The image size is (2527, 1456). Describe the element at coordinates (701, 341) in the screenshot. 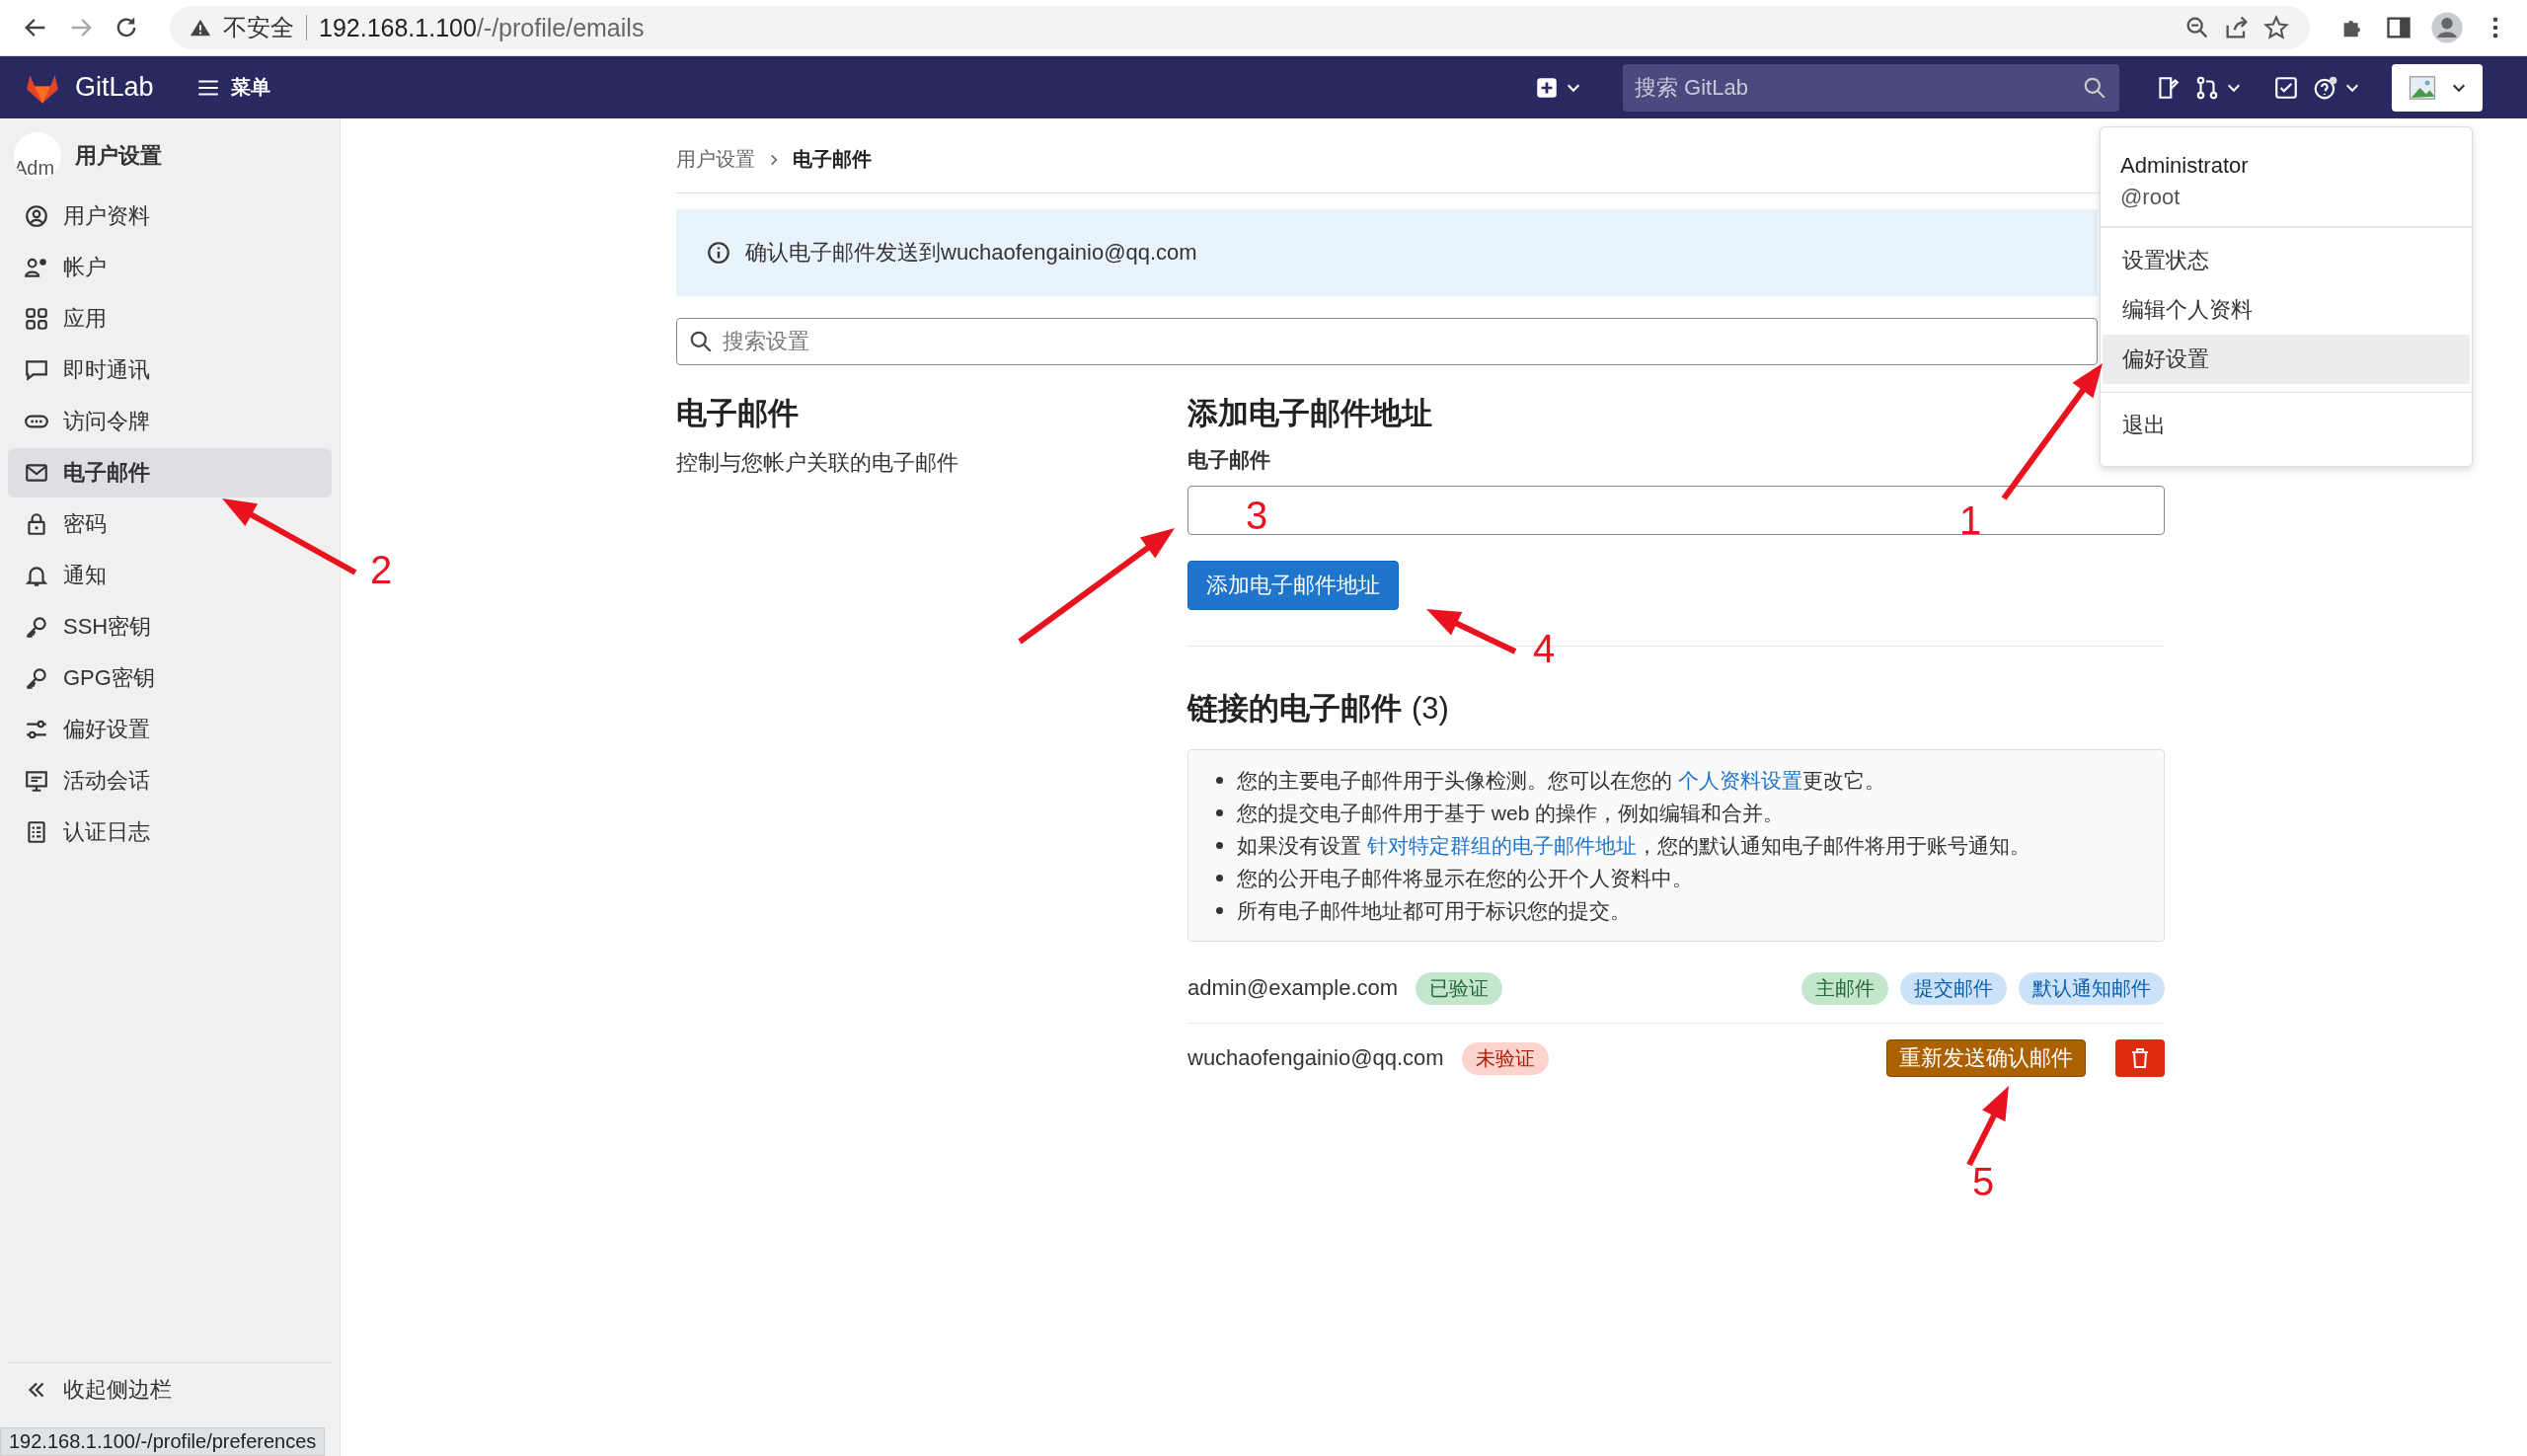

I see `search-icon` at that location.